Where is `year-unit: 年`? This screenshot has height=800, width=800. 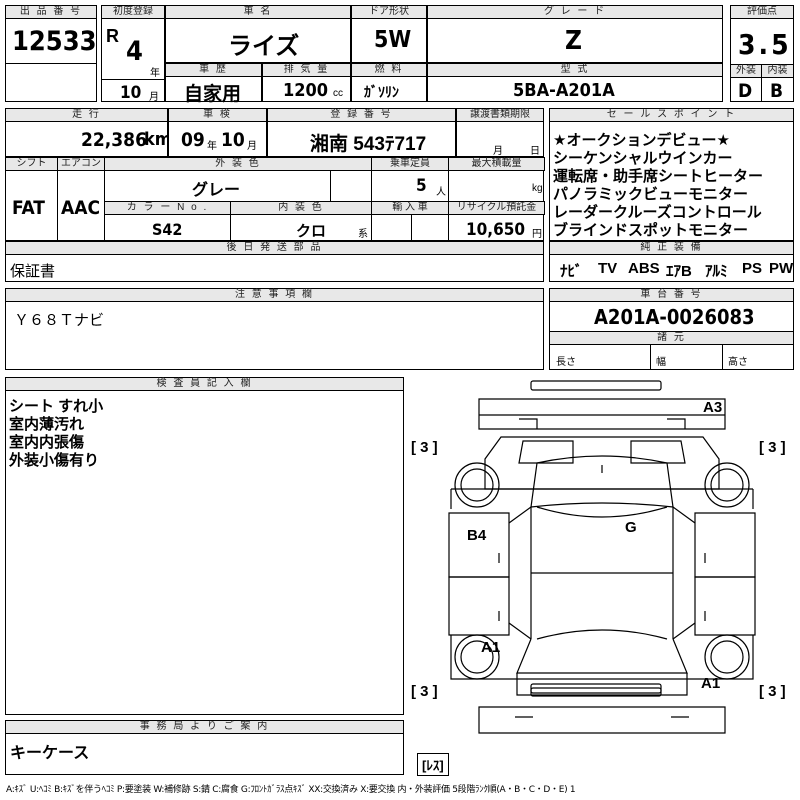
year-unit: 年 is located at coordinates (155, 73).